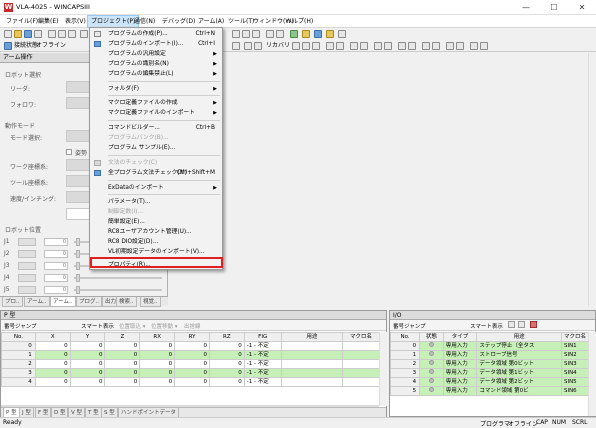 The height and width of the screenshot is (428, 596). Describe the element at coordinates (18, 337) in the screenshot. I see `column-header: No.` at that location.